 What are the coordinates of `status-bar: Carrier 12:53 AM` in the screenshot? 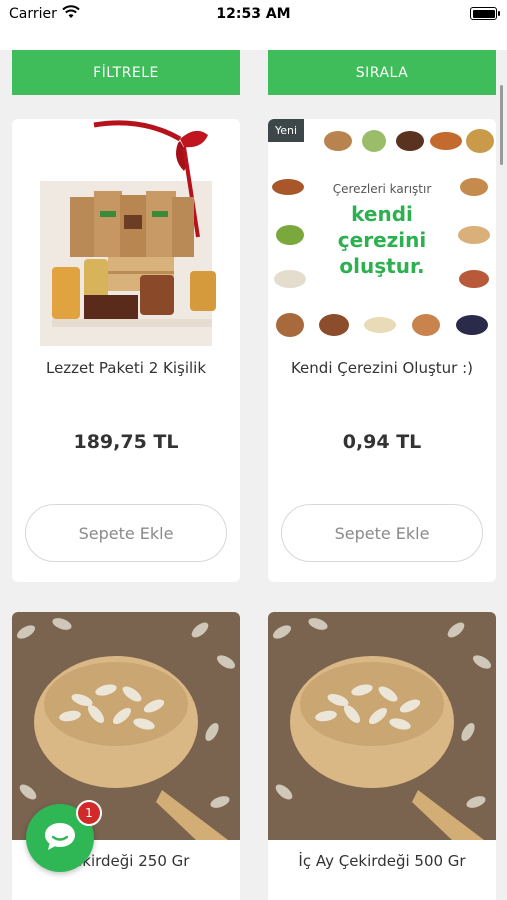 It's located at (253, 15).